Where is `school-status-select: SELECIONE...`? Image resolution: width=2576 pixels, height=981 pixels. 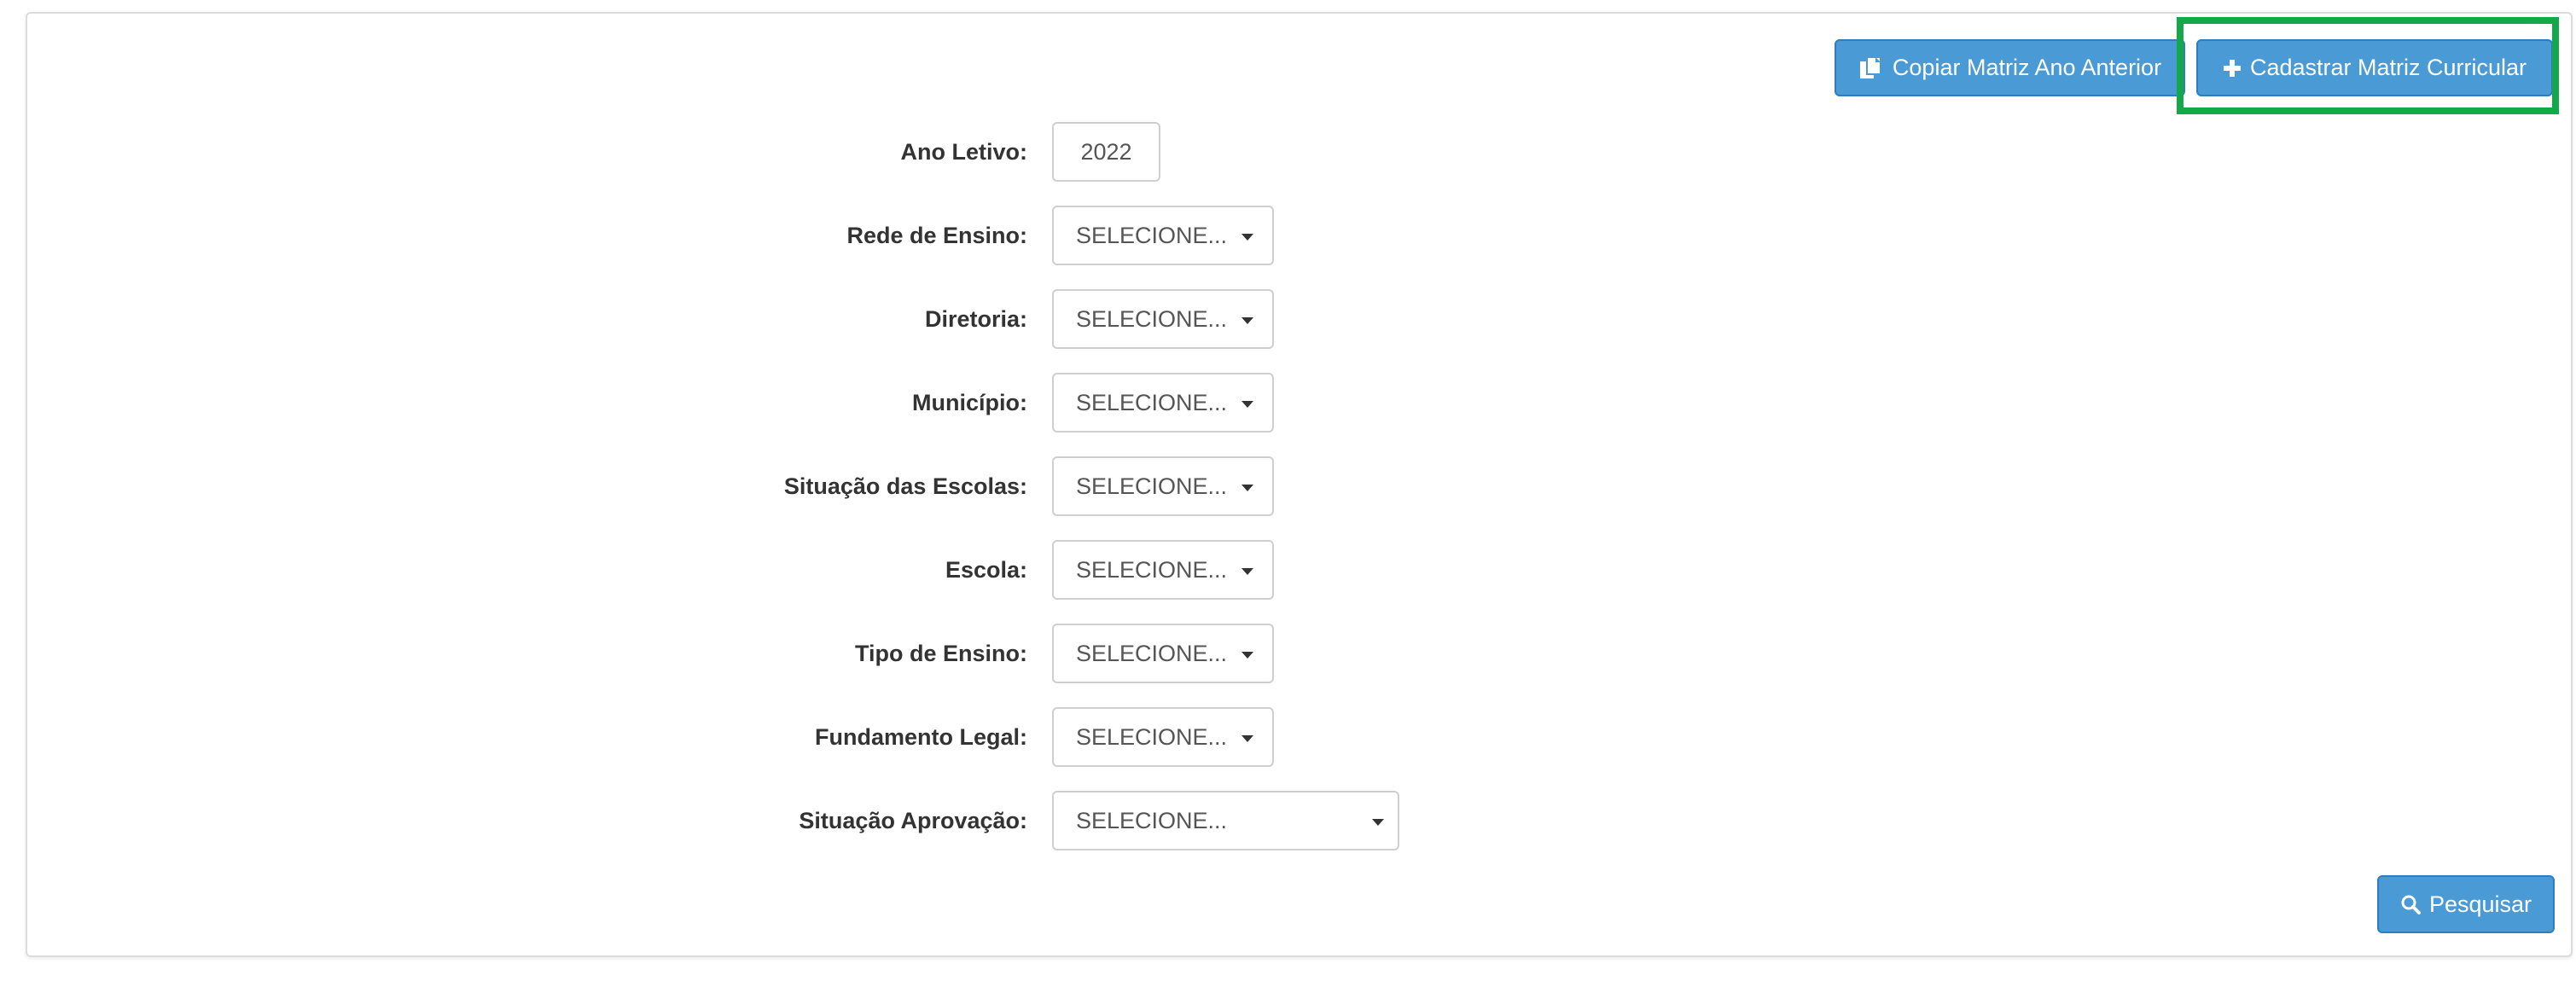
school-status-select: SELECIONE... is located at coordinates (1163, 486).